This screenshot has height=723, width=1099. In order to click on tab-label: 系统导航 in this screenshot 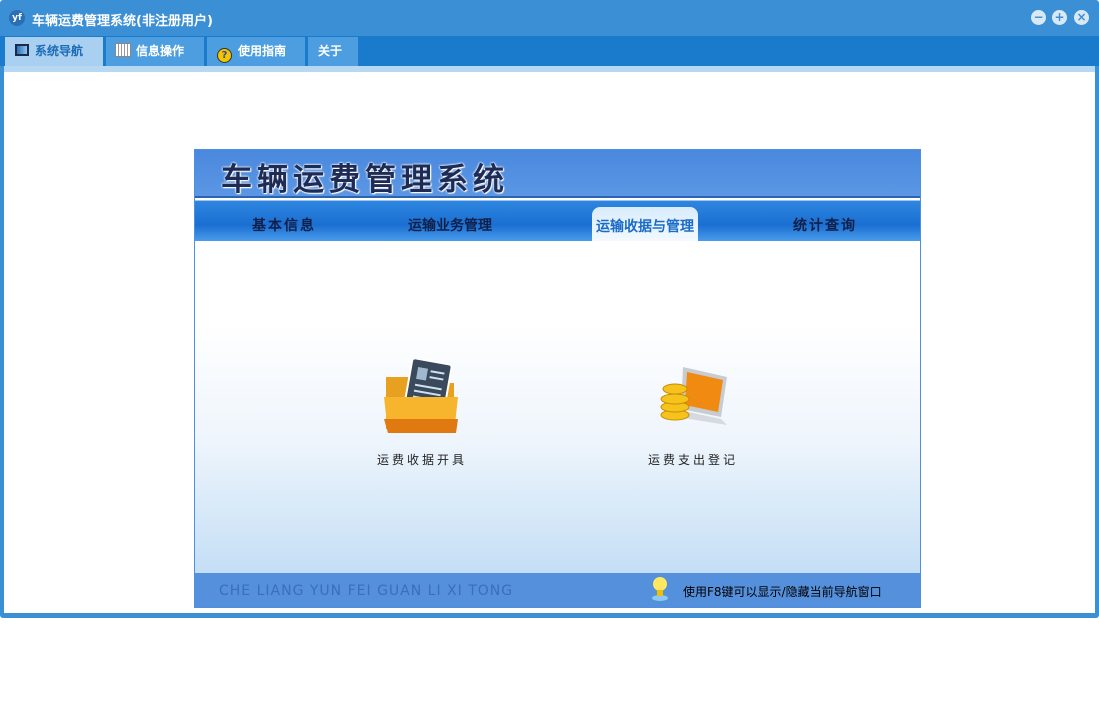, I will do `click(59, 51)`.